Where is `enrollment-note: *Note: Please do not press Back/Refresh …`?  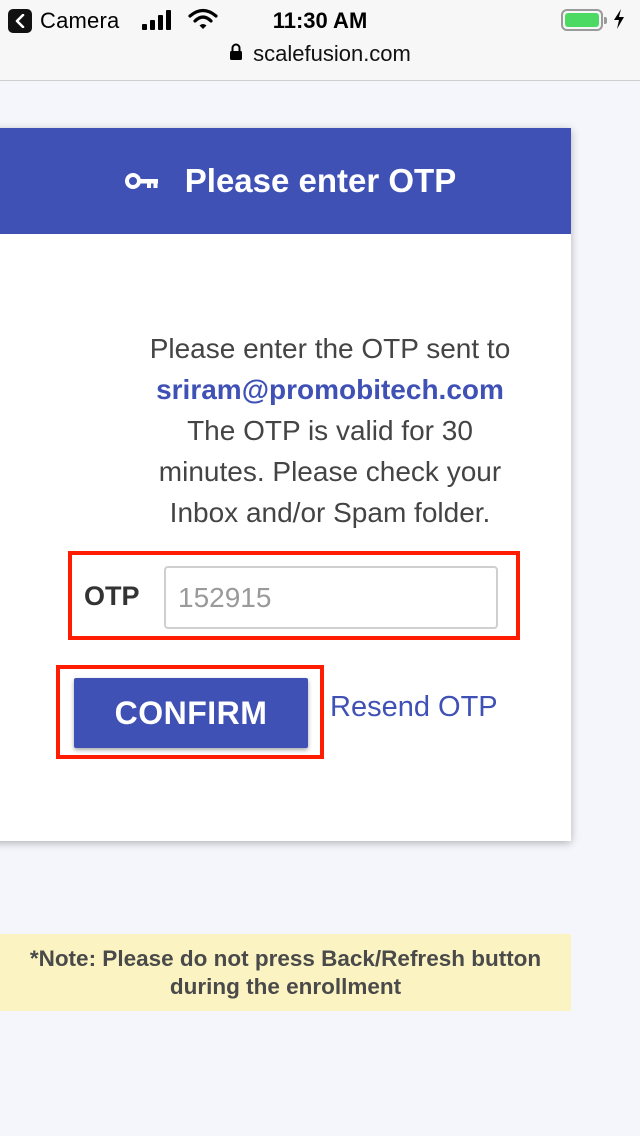
enrollment-note: *Note: Please do not press Back/Refresh … is located at coordinates (285, 972).